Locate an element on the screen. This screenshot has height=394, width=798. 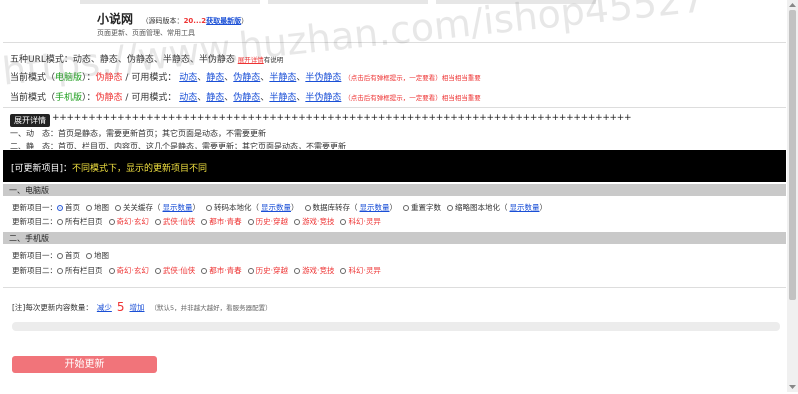
expand-details-button: 展开详情 is located at coordinates (30, 120).